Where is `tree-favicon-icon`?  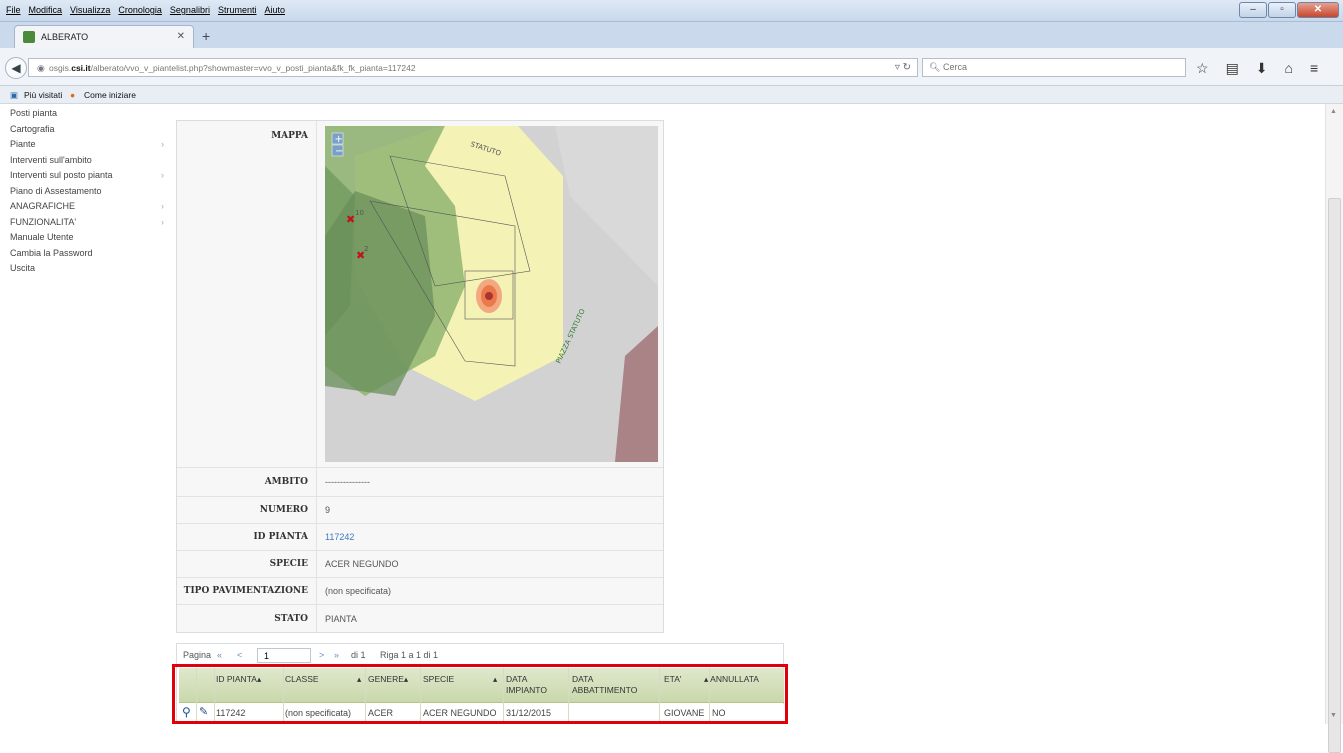 tree-favicon-icon is located at coordinates (29, 37).